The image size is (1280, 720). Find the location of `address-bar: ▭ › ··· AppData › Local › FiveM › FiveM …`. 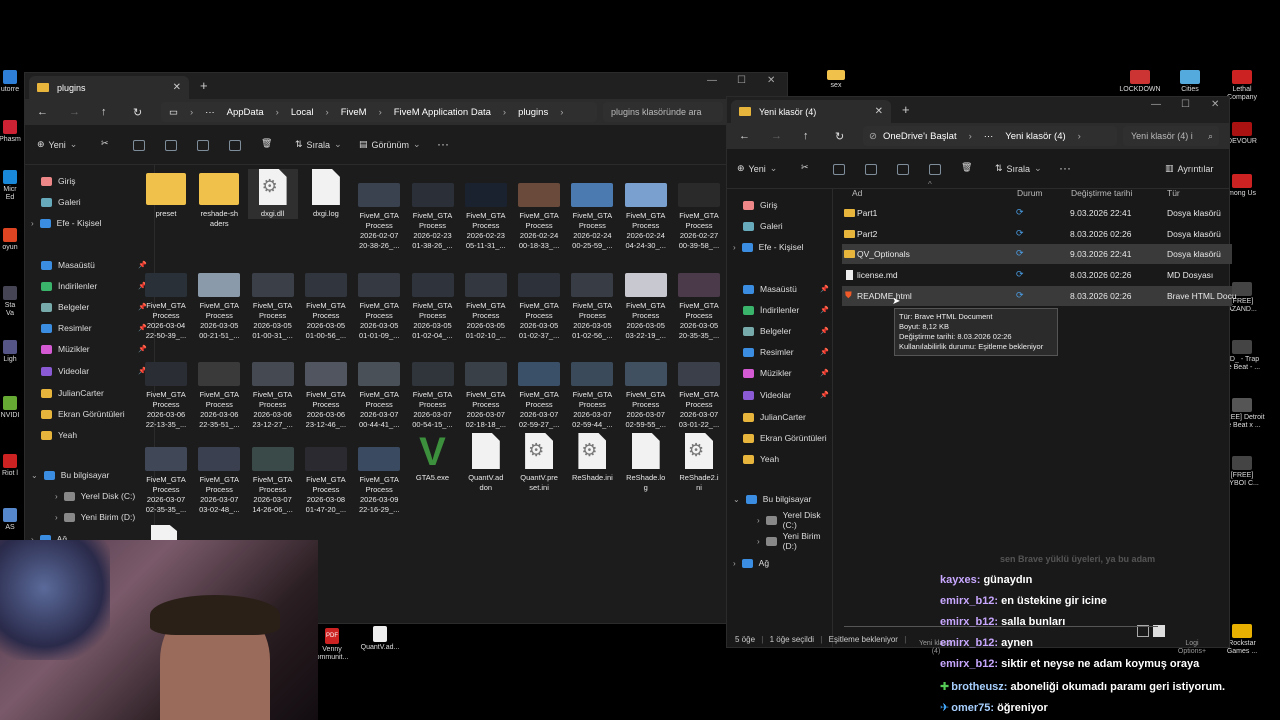

address-bar: ▭ › ··· AppData › Local › FiveM › FiveM … is located at coordinates (379, 112).